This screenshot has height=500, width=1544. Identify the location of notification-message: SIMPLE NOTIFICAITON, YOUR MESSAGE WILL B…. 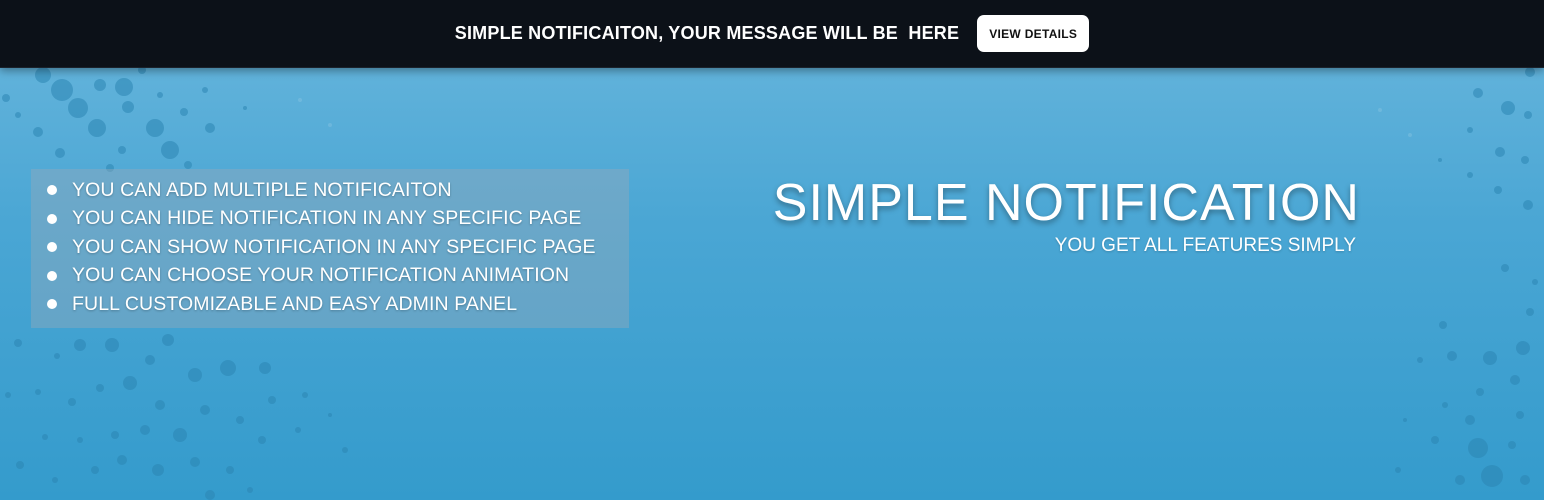
(707, 33).